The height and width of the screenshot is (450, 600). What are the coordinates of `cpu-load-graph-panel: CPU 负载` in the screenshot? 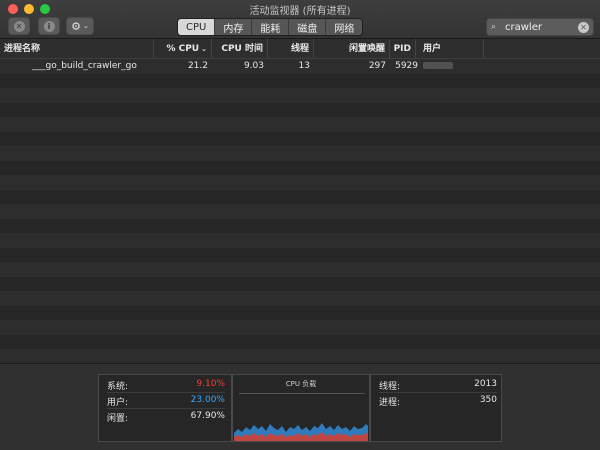 It's located at (301, 408).